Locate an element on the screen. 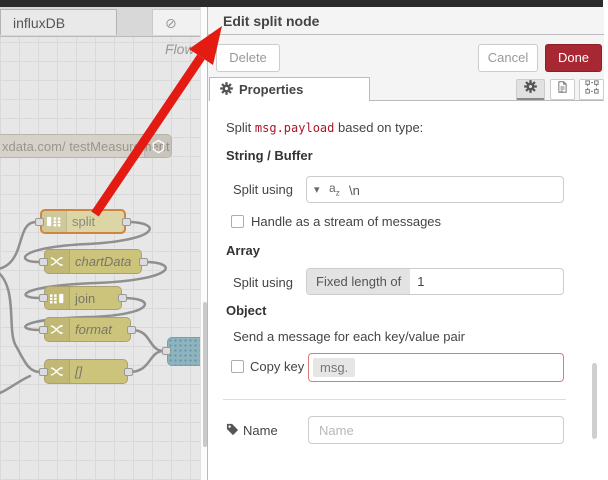 This screenshot has height=480, width=608. object-description: Send a message for each key/value pair is located at coordinates (349, 336).